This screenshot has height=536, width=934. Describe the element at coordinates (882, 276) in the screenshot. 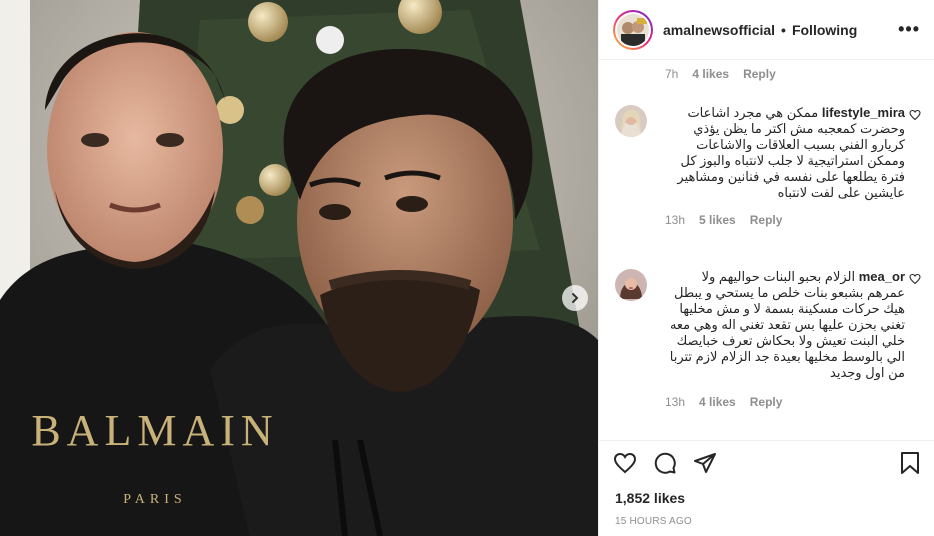

I see `commenter-username: mea_or` at that location.